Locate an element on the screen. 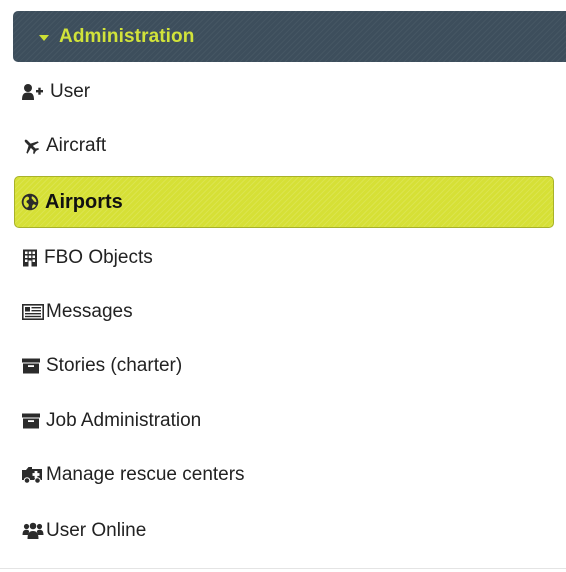 This screenshot has width=566, height=572. menu-item-label: User Online is located at coordinates (96, 530).